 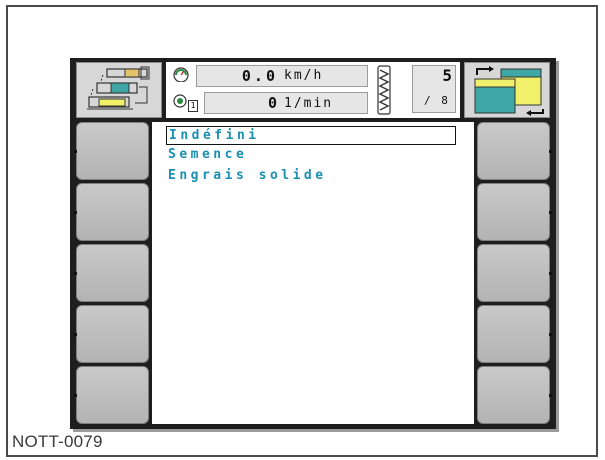 I want to click on speedometer-icon, so click(x=181, y=74).